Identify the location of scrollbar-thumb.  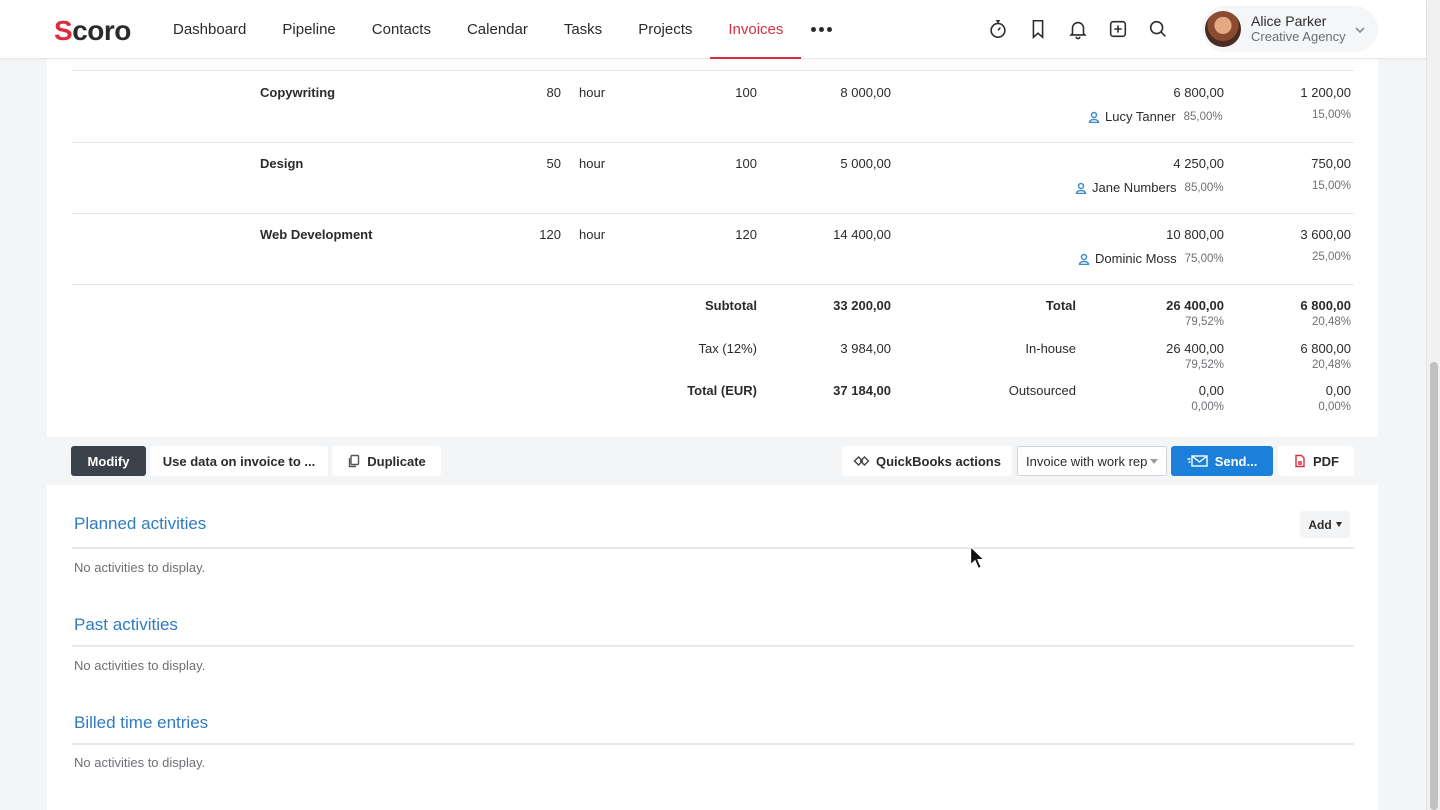
(1434, 586).